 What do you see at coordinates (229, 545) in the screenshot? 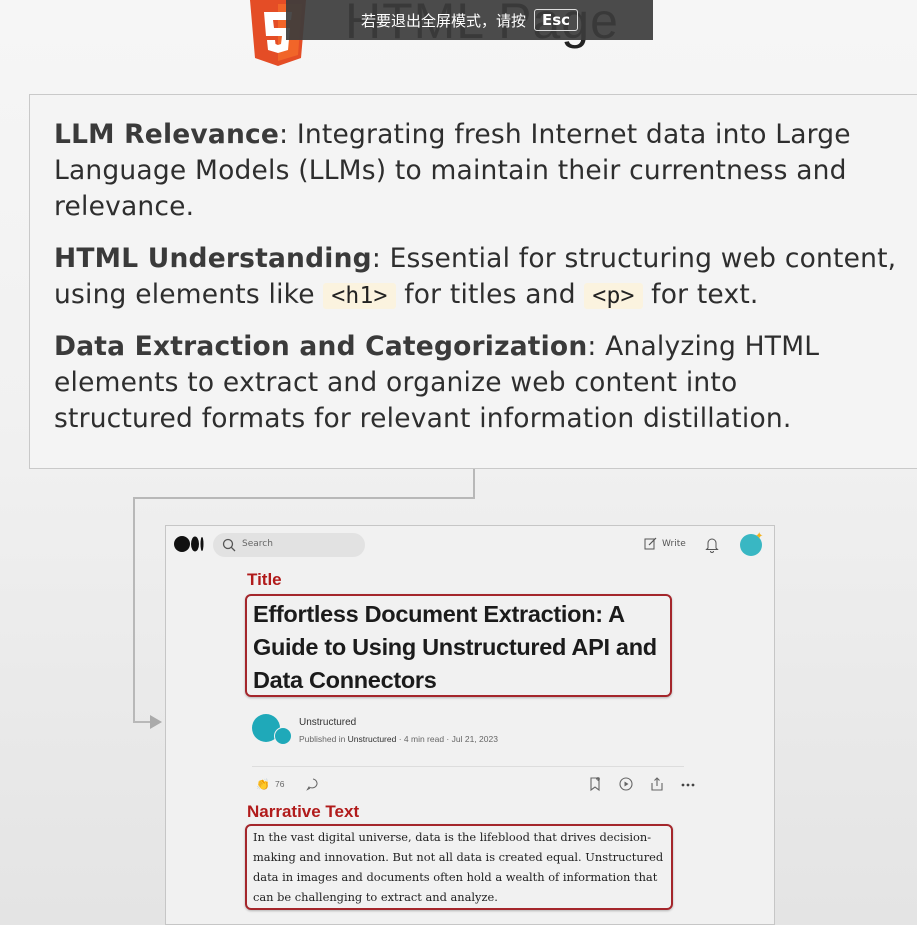
I see `search-icon` at bounding box center [229, 545].